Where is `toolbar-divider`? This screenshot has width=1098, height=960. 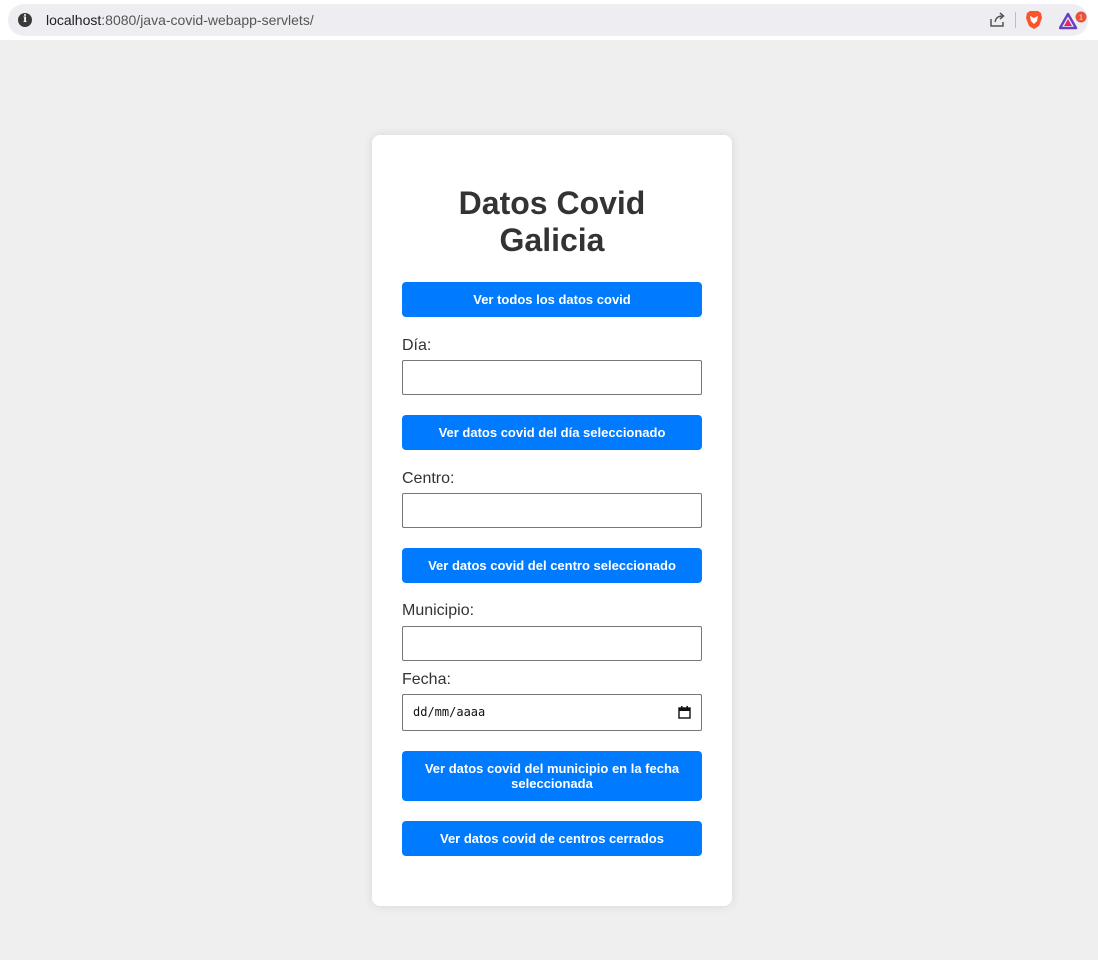
toolbar-divider is located at coordinates (1015, 20).